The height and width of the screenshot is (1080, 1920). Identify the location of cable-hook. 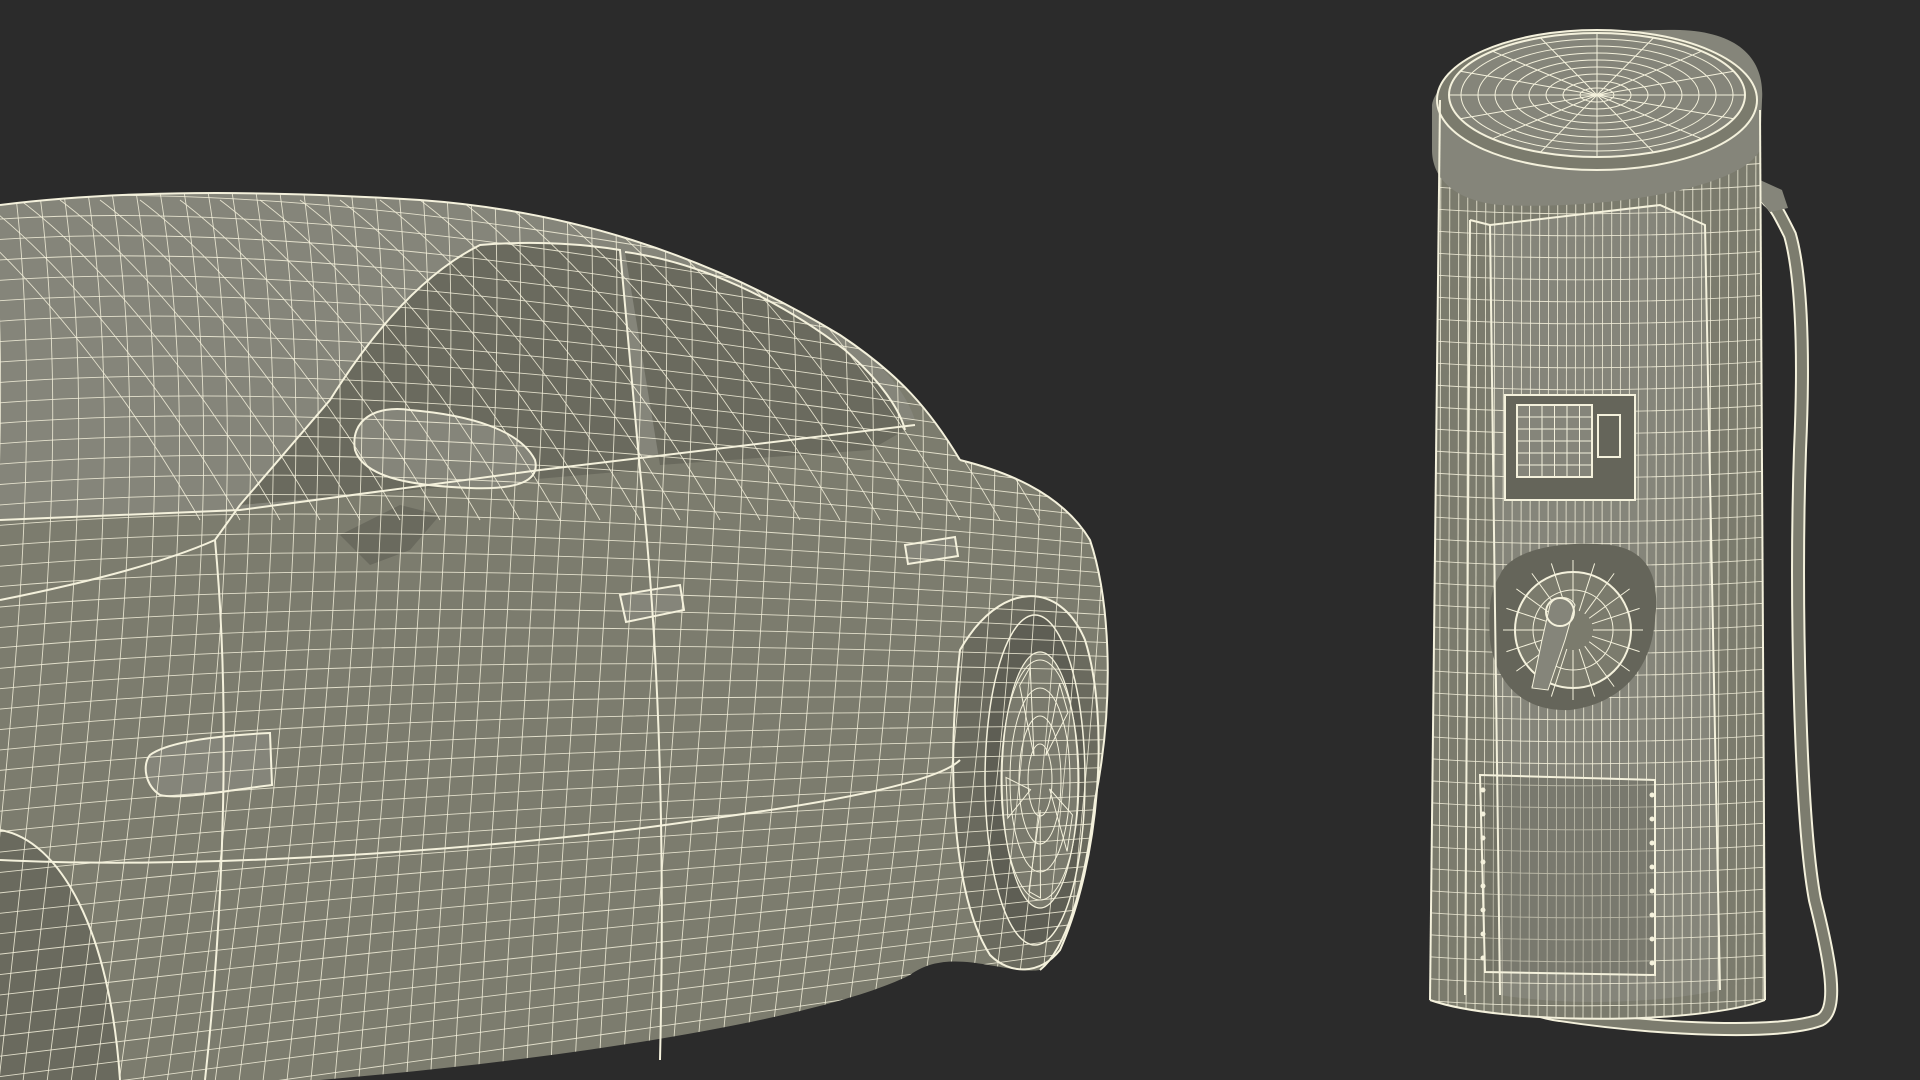
(1774, 196).